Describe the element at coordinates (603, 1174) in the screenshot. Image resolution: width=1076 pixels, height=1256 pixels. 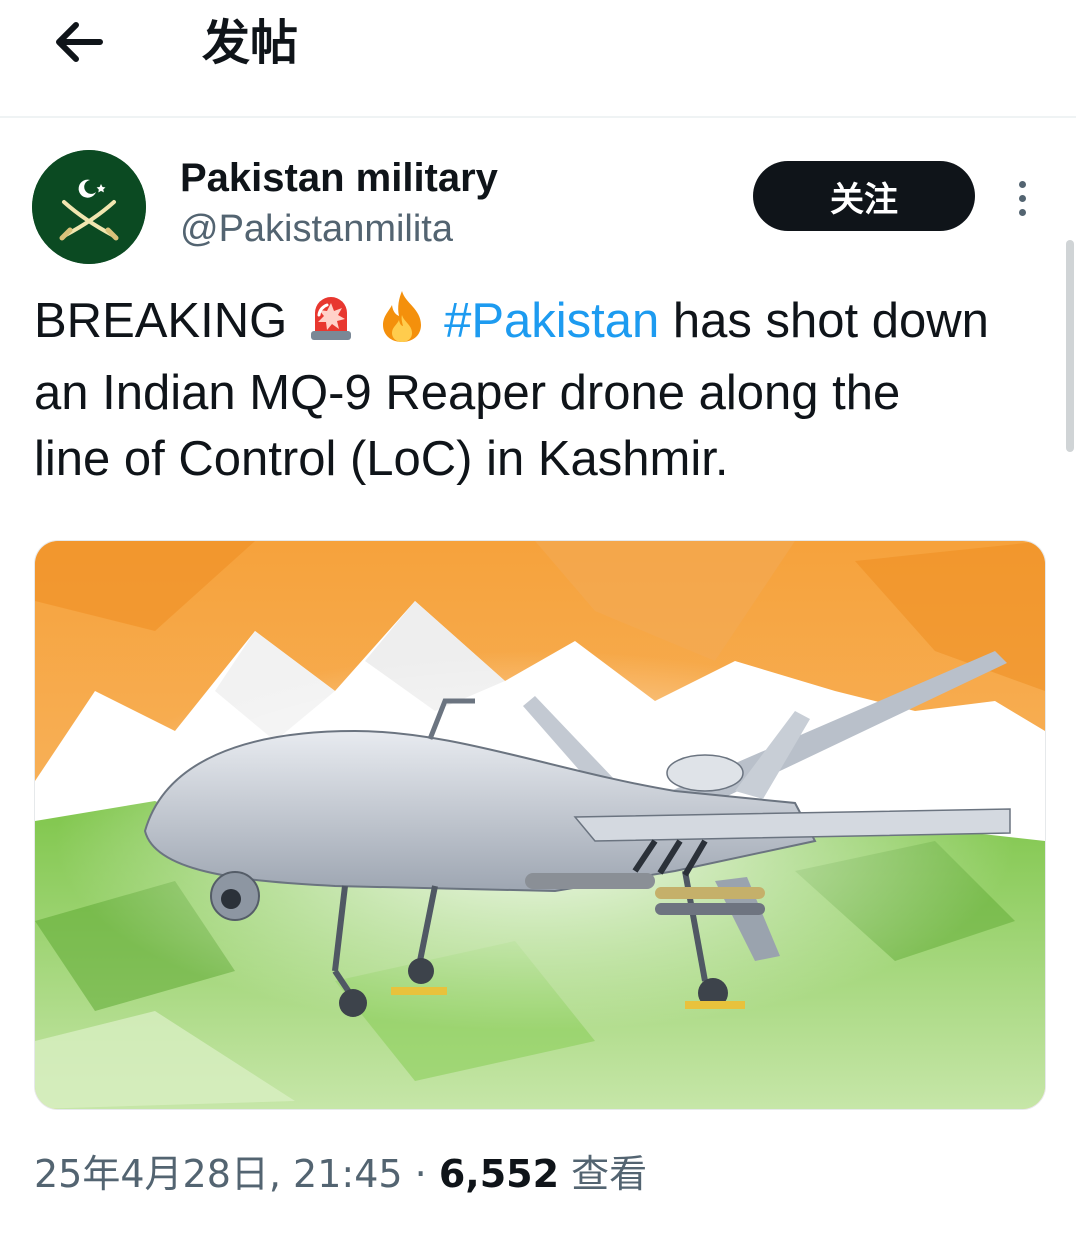
I see `view-count-label: 查看` at that location.